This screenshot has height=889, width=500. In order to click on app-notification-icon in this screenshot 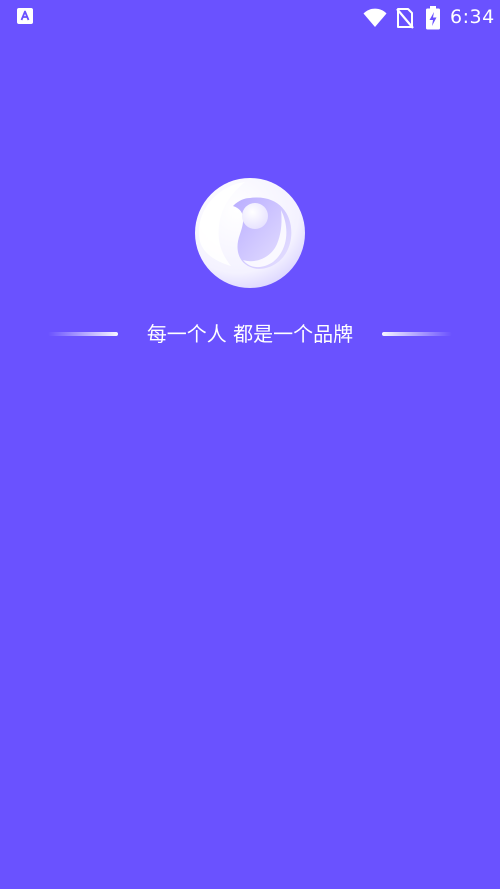, I will do `click(25, 16)`.